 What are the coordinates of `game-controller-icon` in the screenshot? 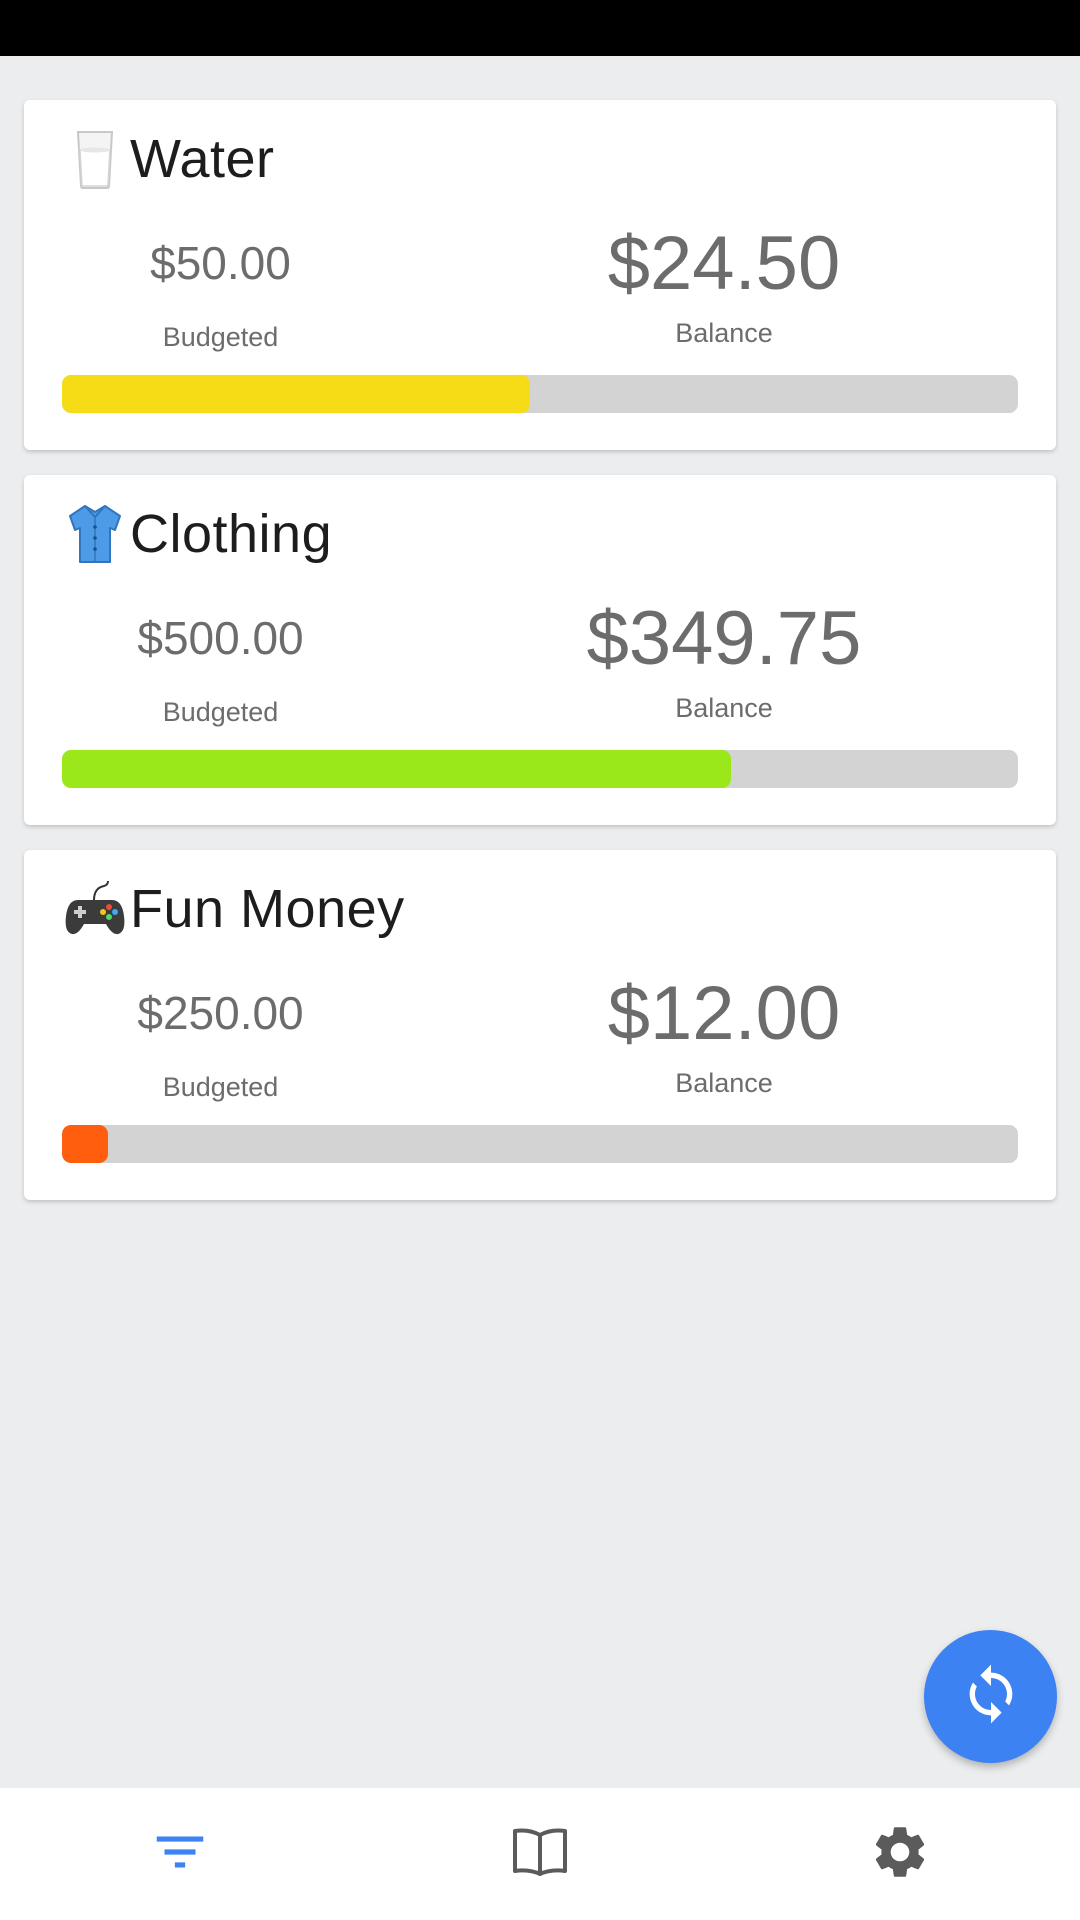 It's located at (95, 909).